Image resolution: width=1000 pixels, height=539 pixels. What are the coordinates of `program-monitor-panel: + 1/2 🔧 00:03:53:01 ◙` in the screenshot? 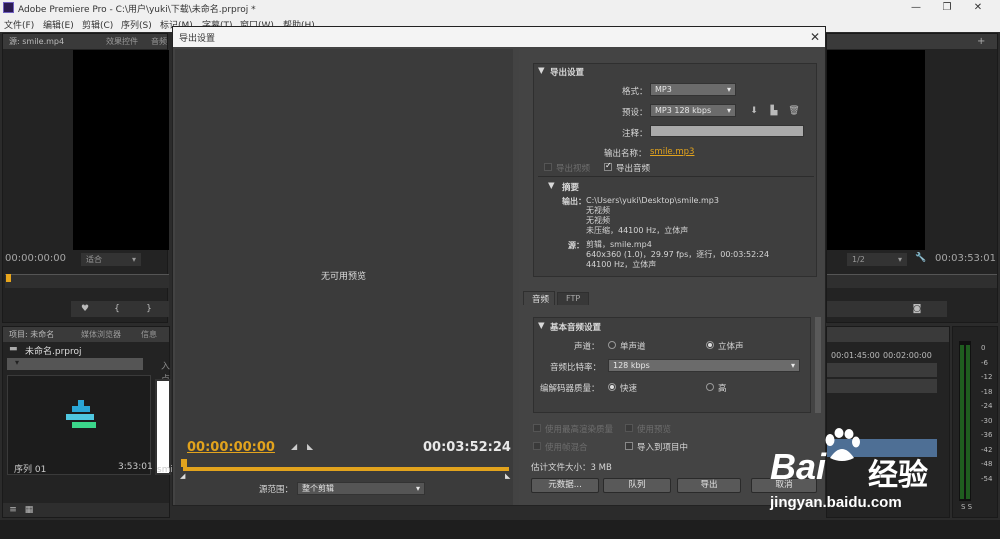 It's located at (912, 178).